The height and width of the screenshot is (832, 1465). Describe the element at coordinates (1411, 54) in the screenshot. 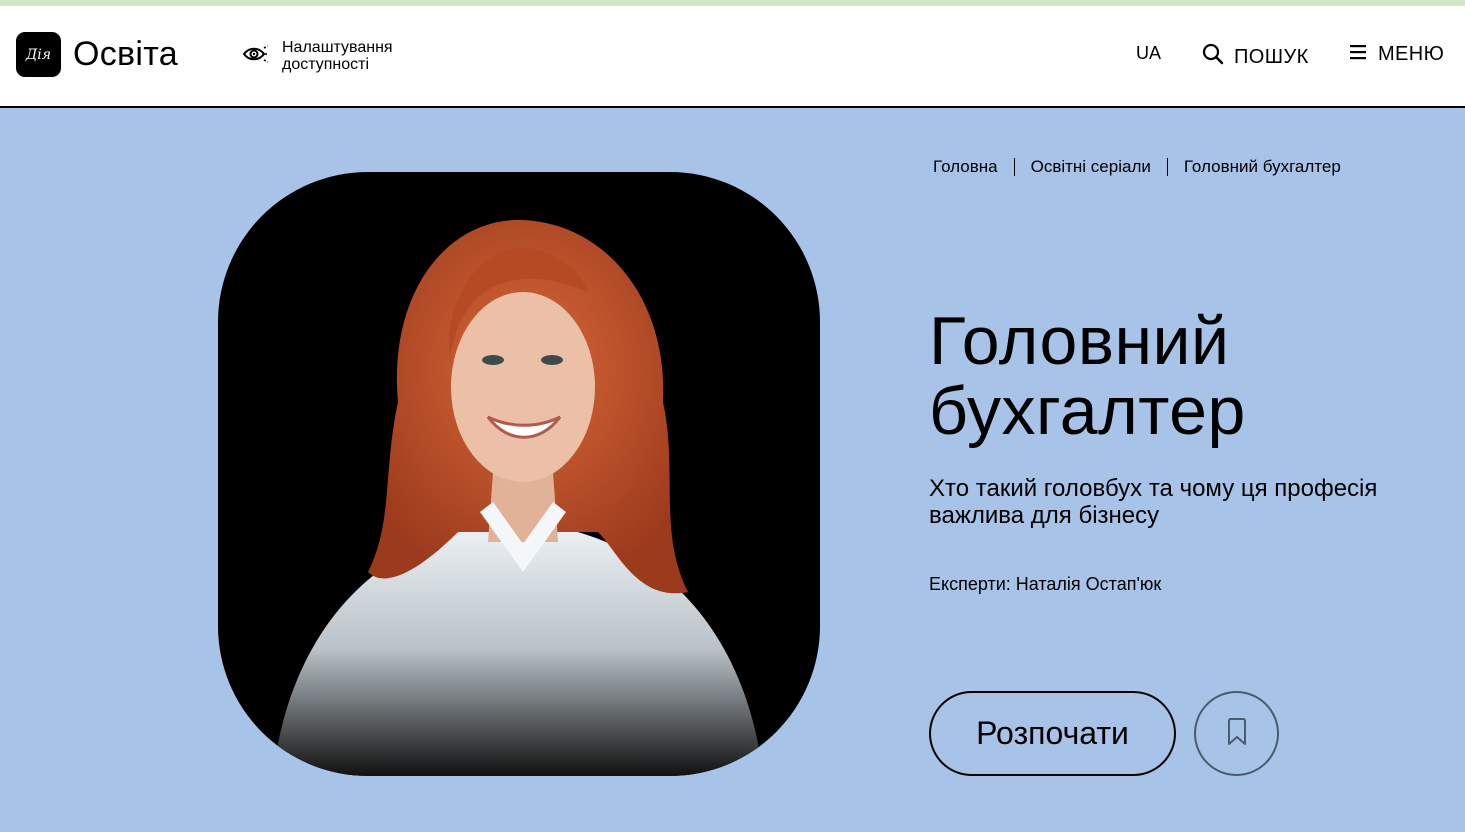

I see `menu-label: МЕНЮ` at that location.